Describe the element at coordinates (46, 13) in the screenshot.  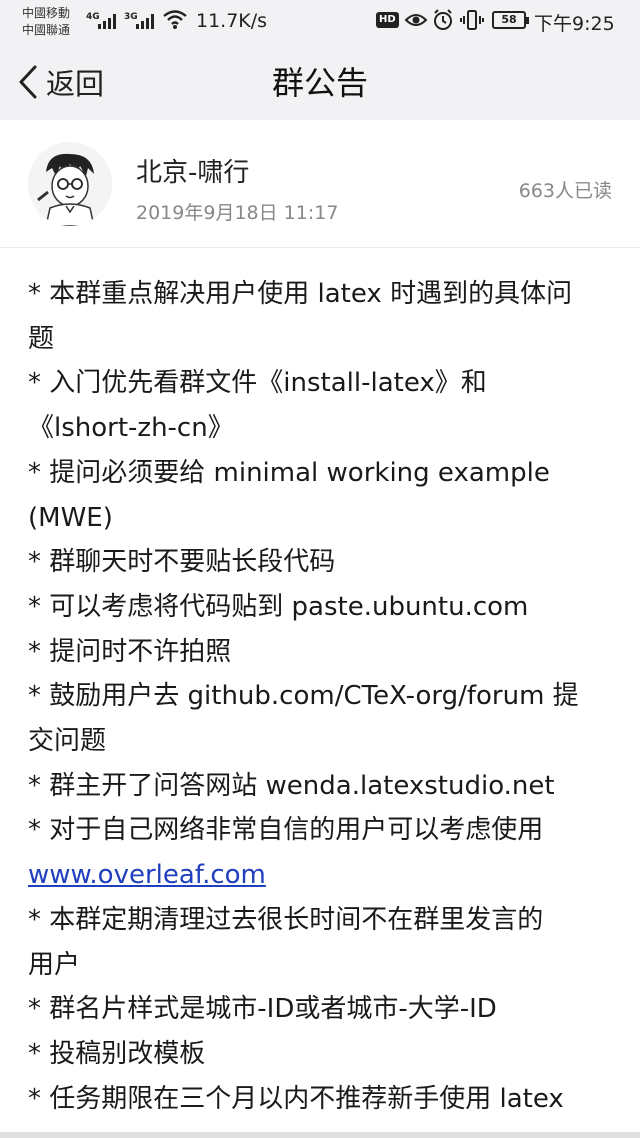
I see `carrier-1: 中國移動` at that location.